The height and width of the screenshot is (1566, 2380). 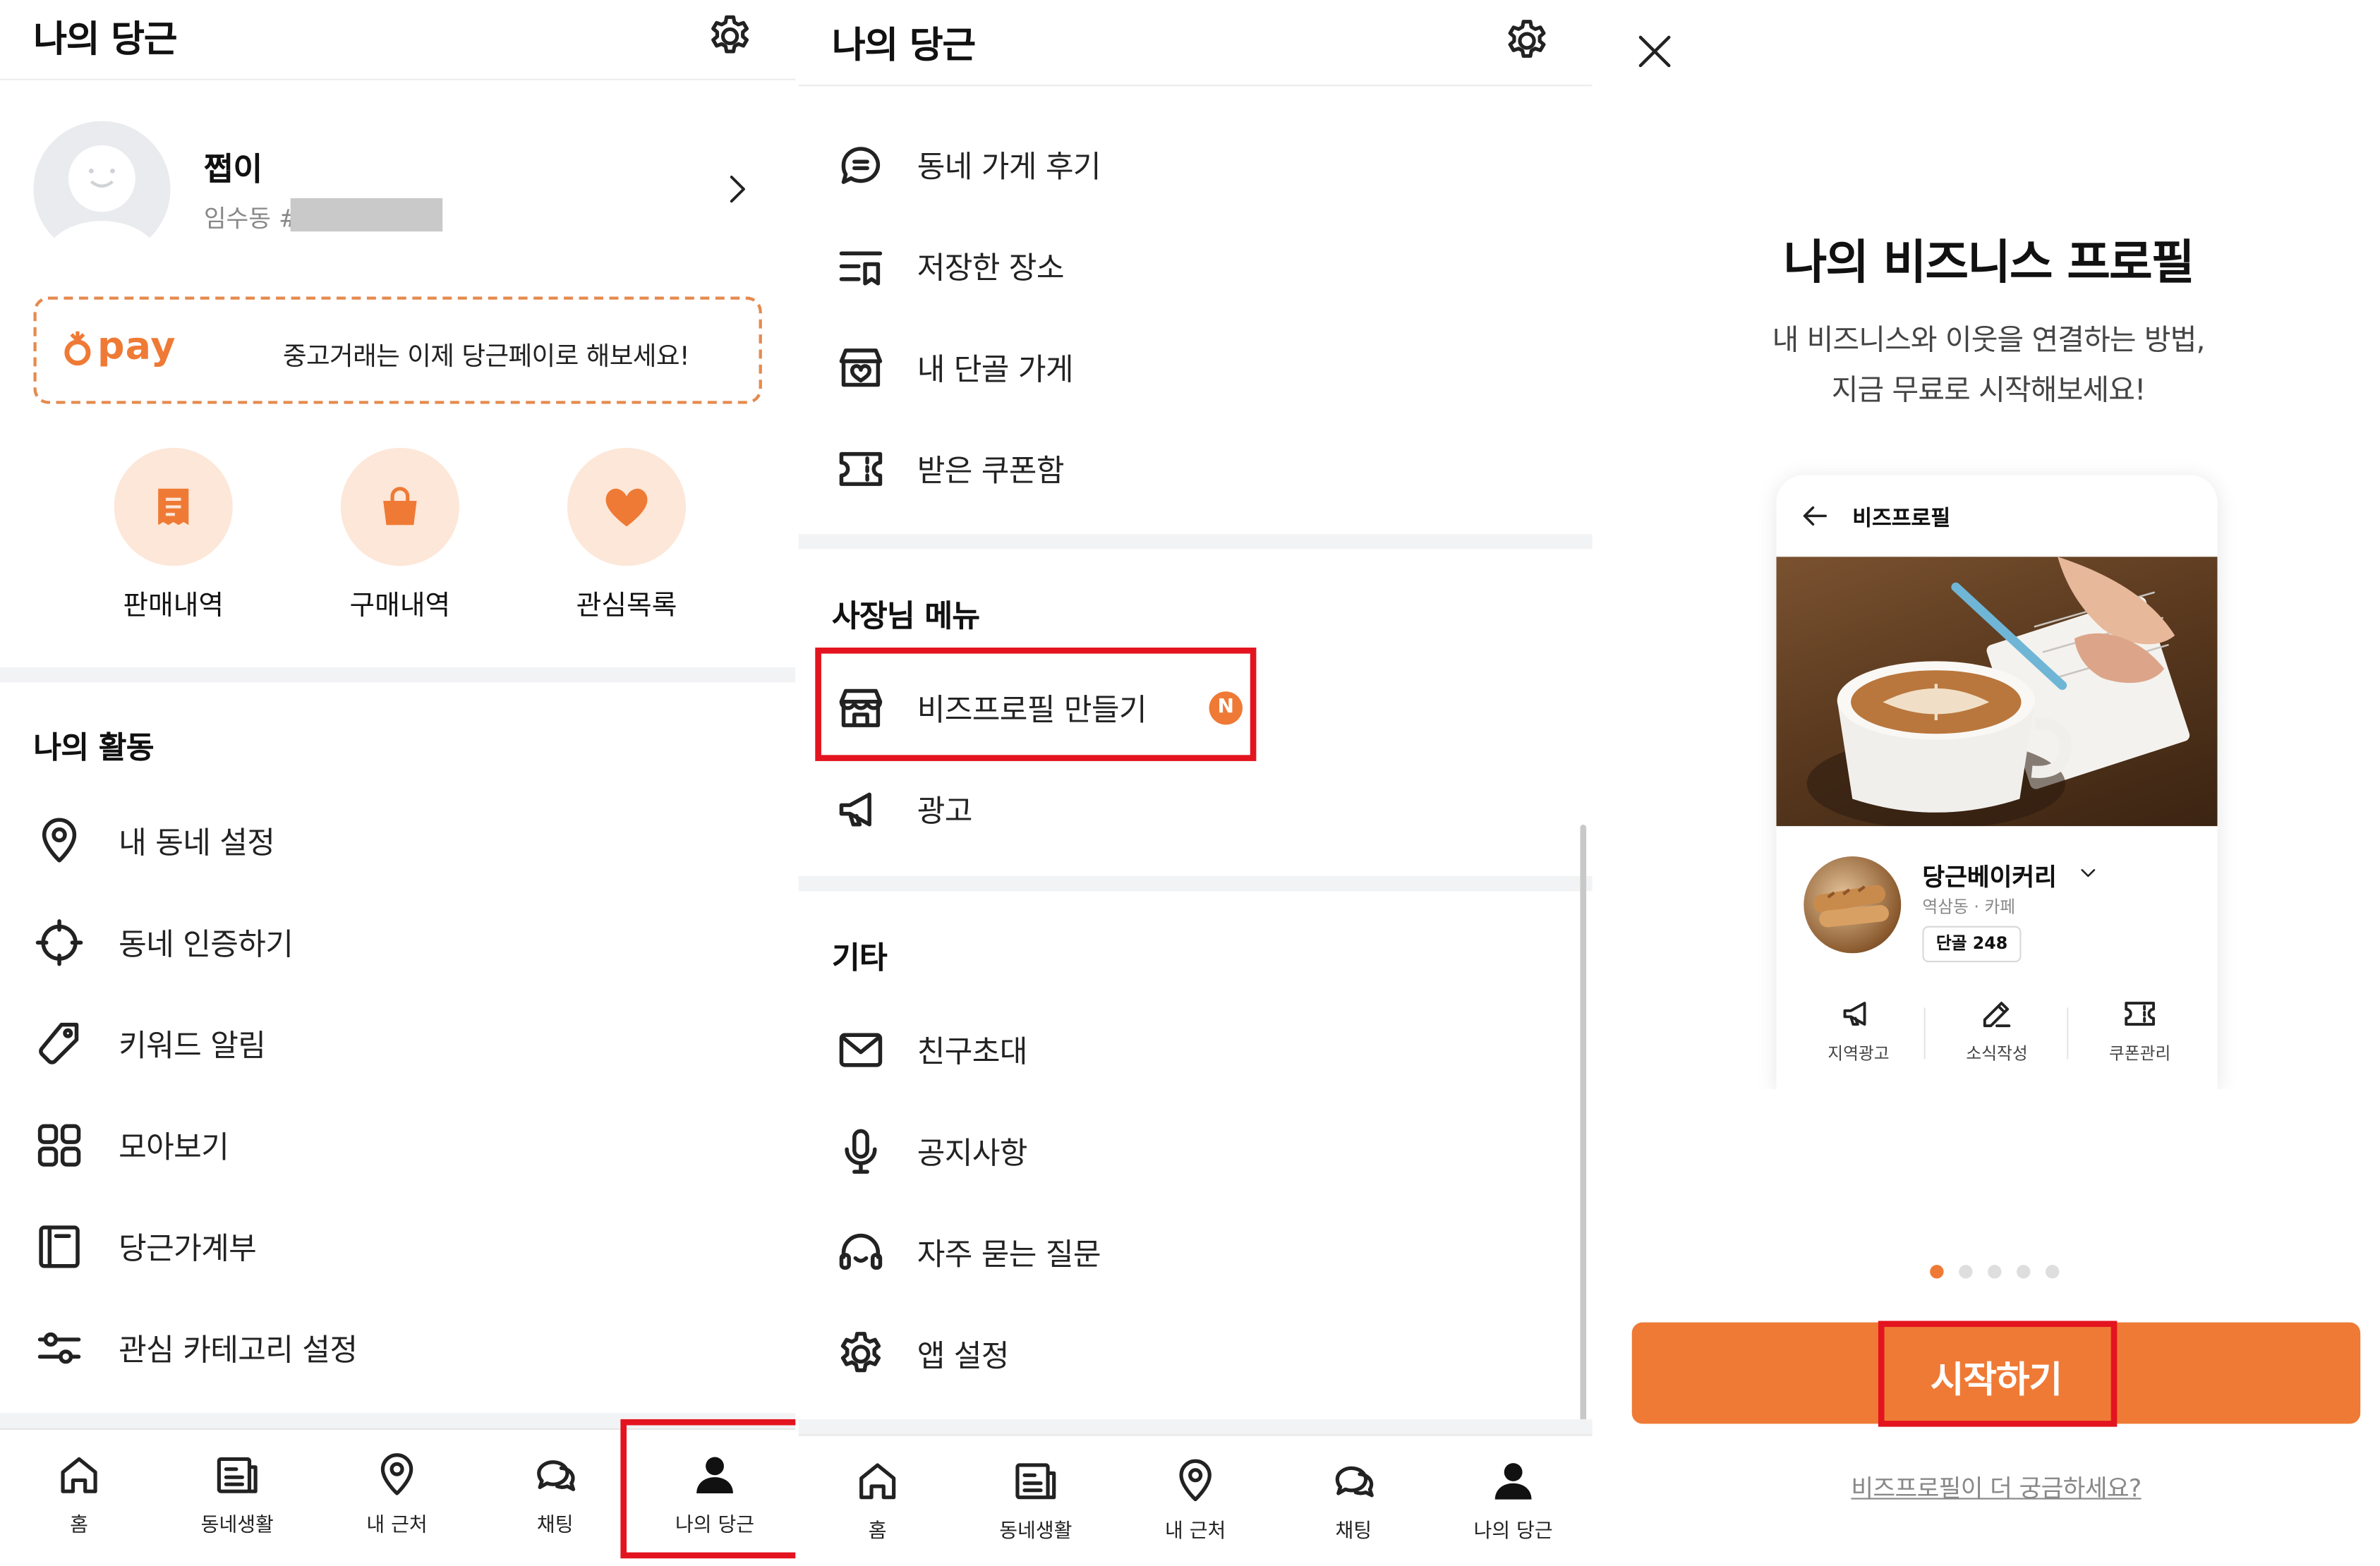 What do you see at coordinates (1036, 1481) in the screenshot?
I see `newspaper-icon` at bounding box center [1036, 1481].